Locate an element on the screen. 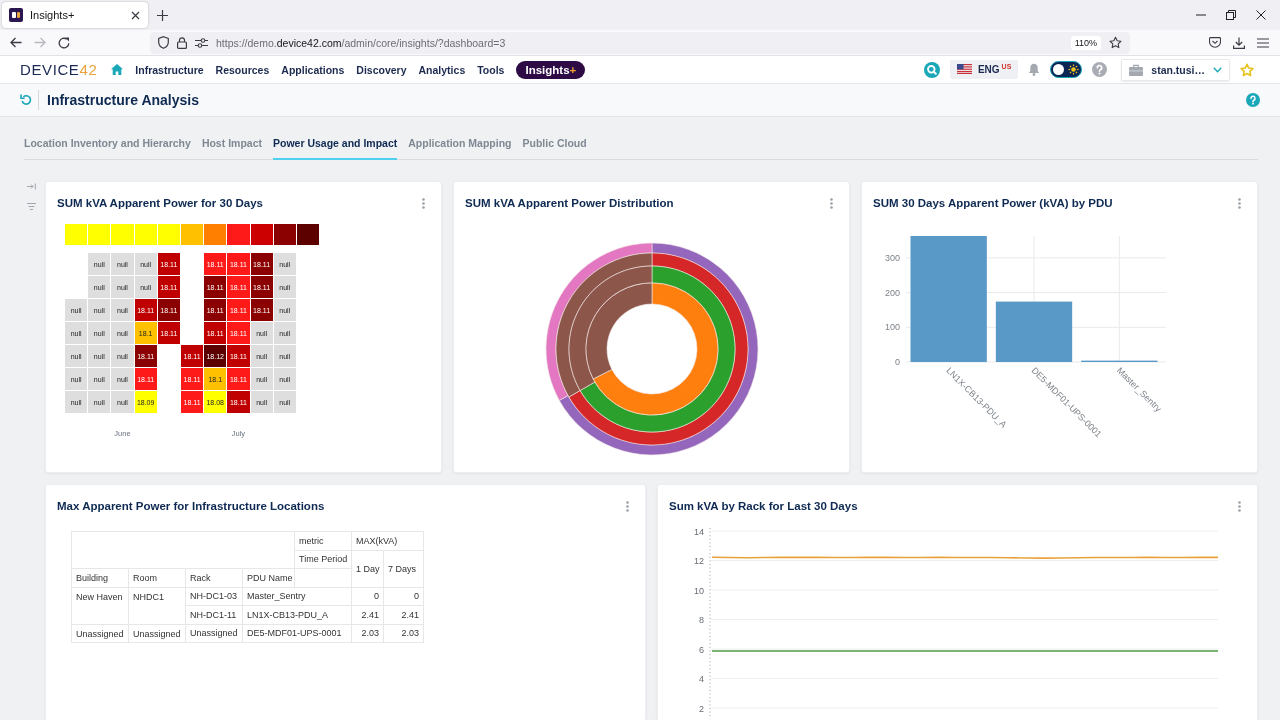  nav-link: Infrastructure is located at coordinates (169, 69).